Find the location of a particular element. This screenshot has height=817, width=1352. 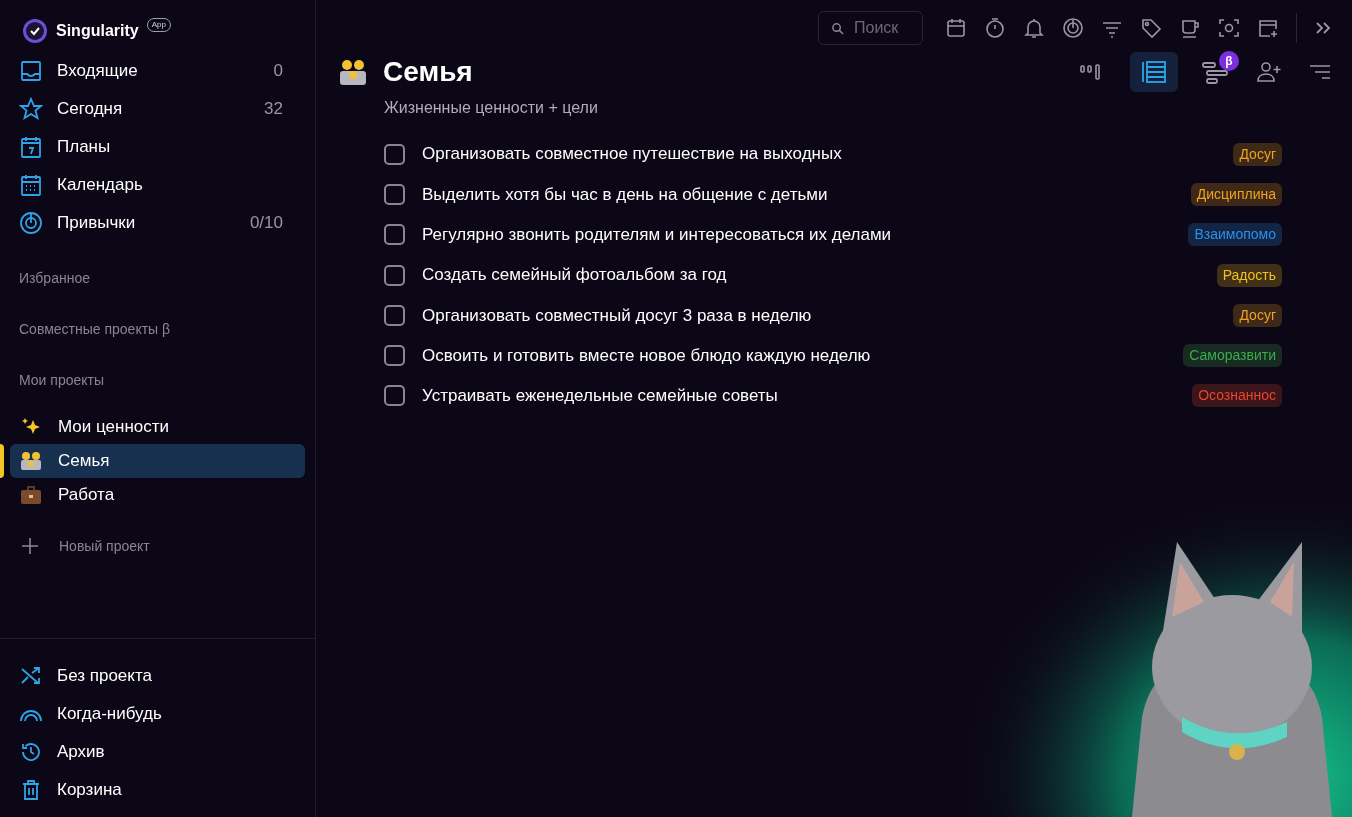

app-name: Singularity is located at coordinates (97, 31).